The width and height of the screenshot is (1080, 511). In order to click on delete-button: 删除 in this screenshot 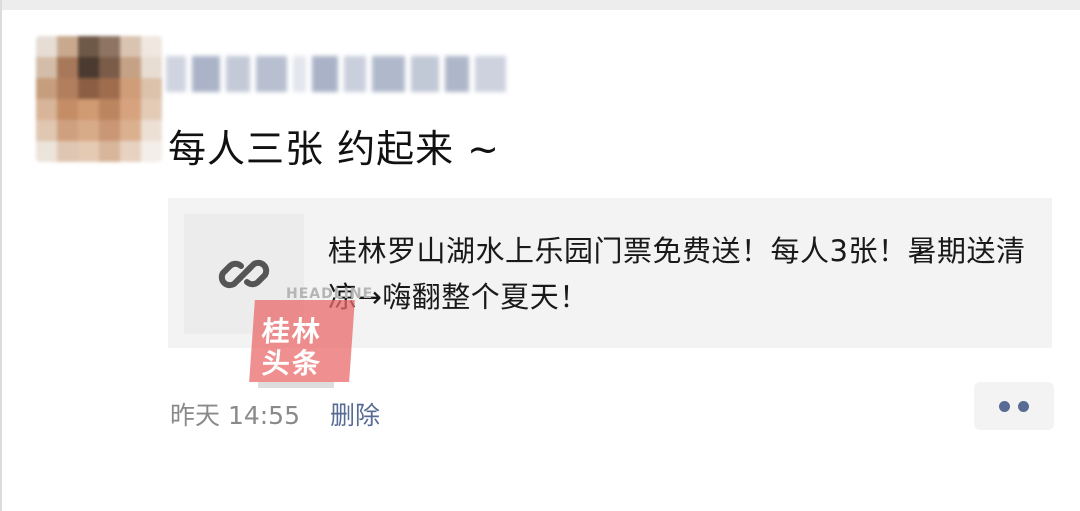, I will do `click(355, 414)`.